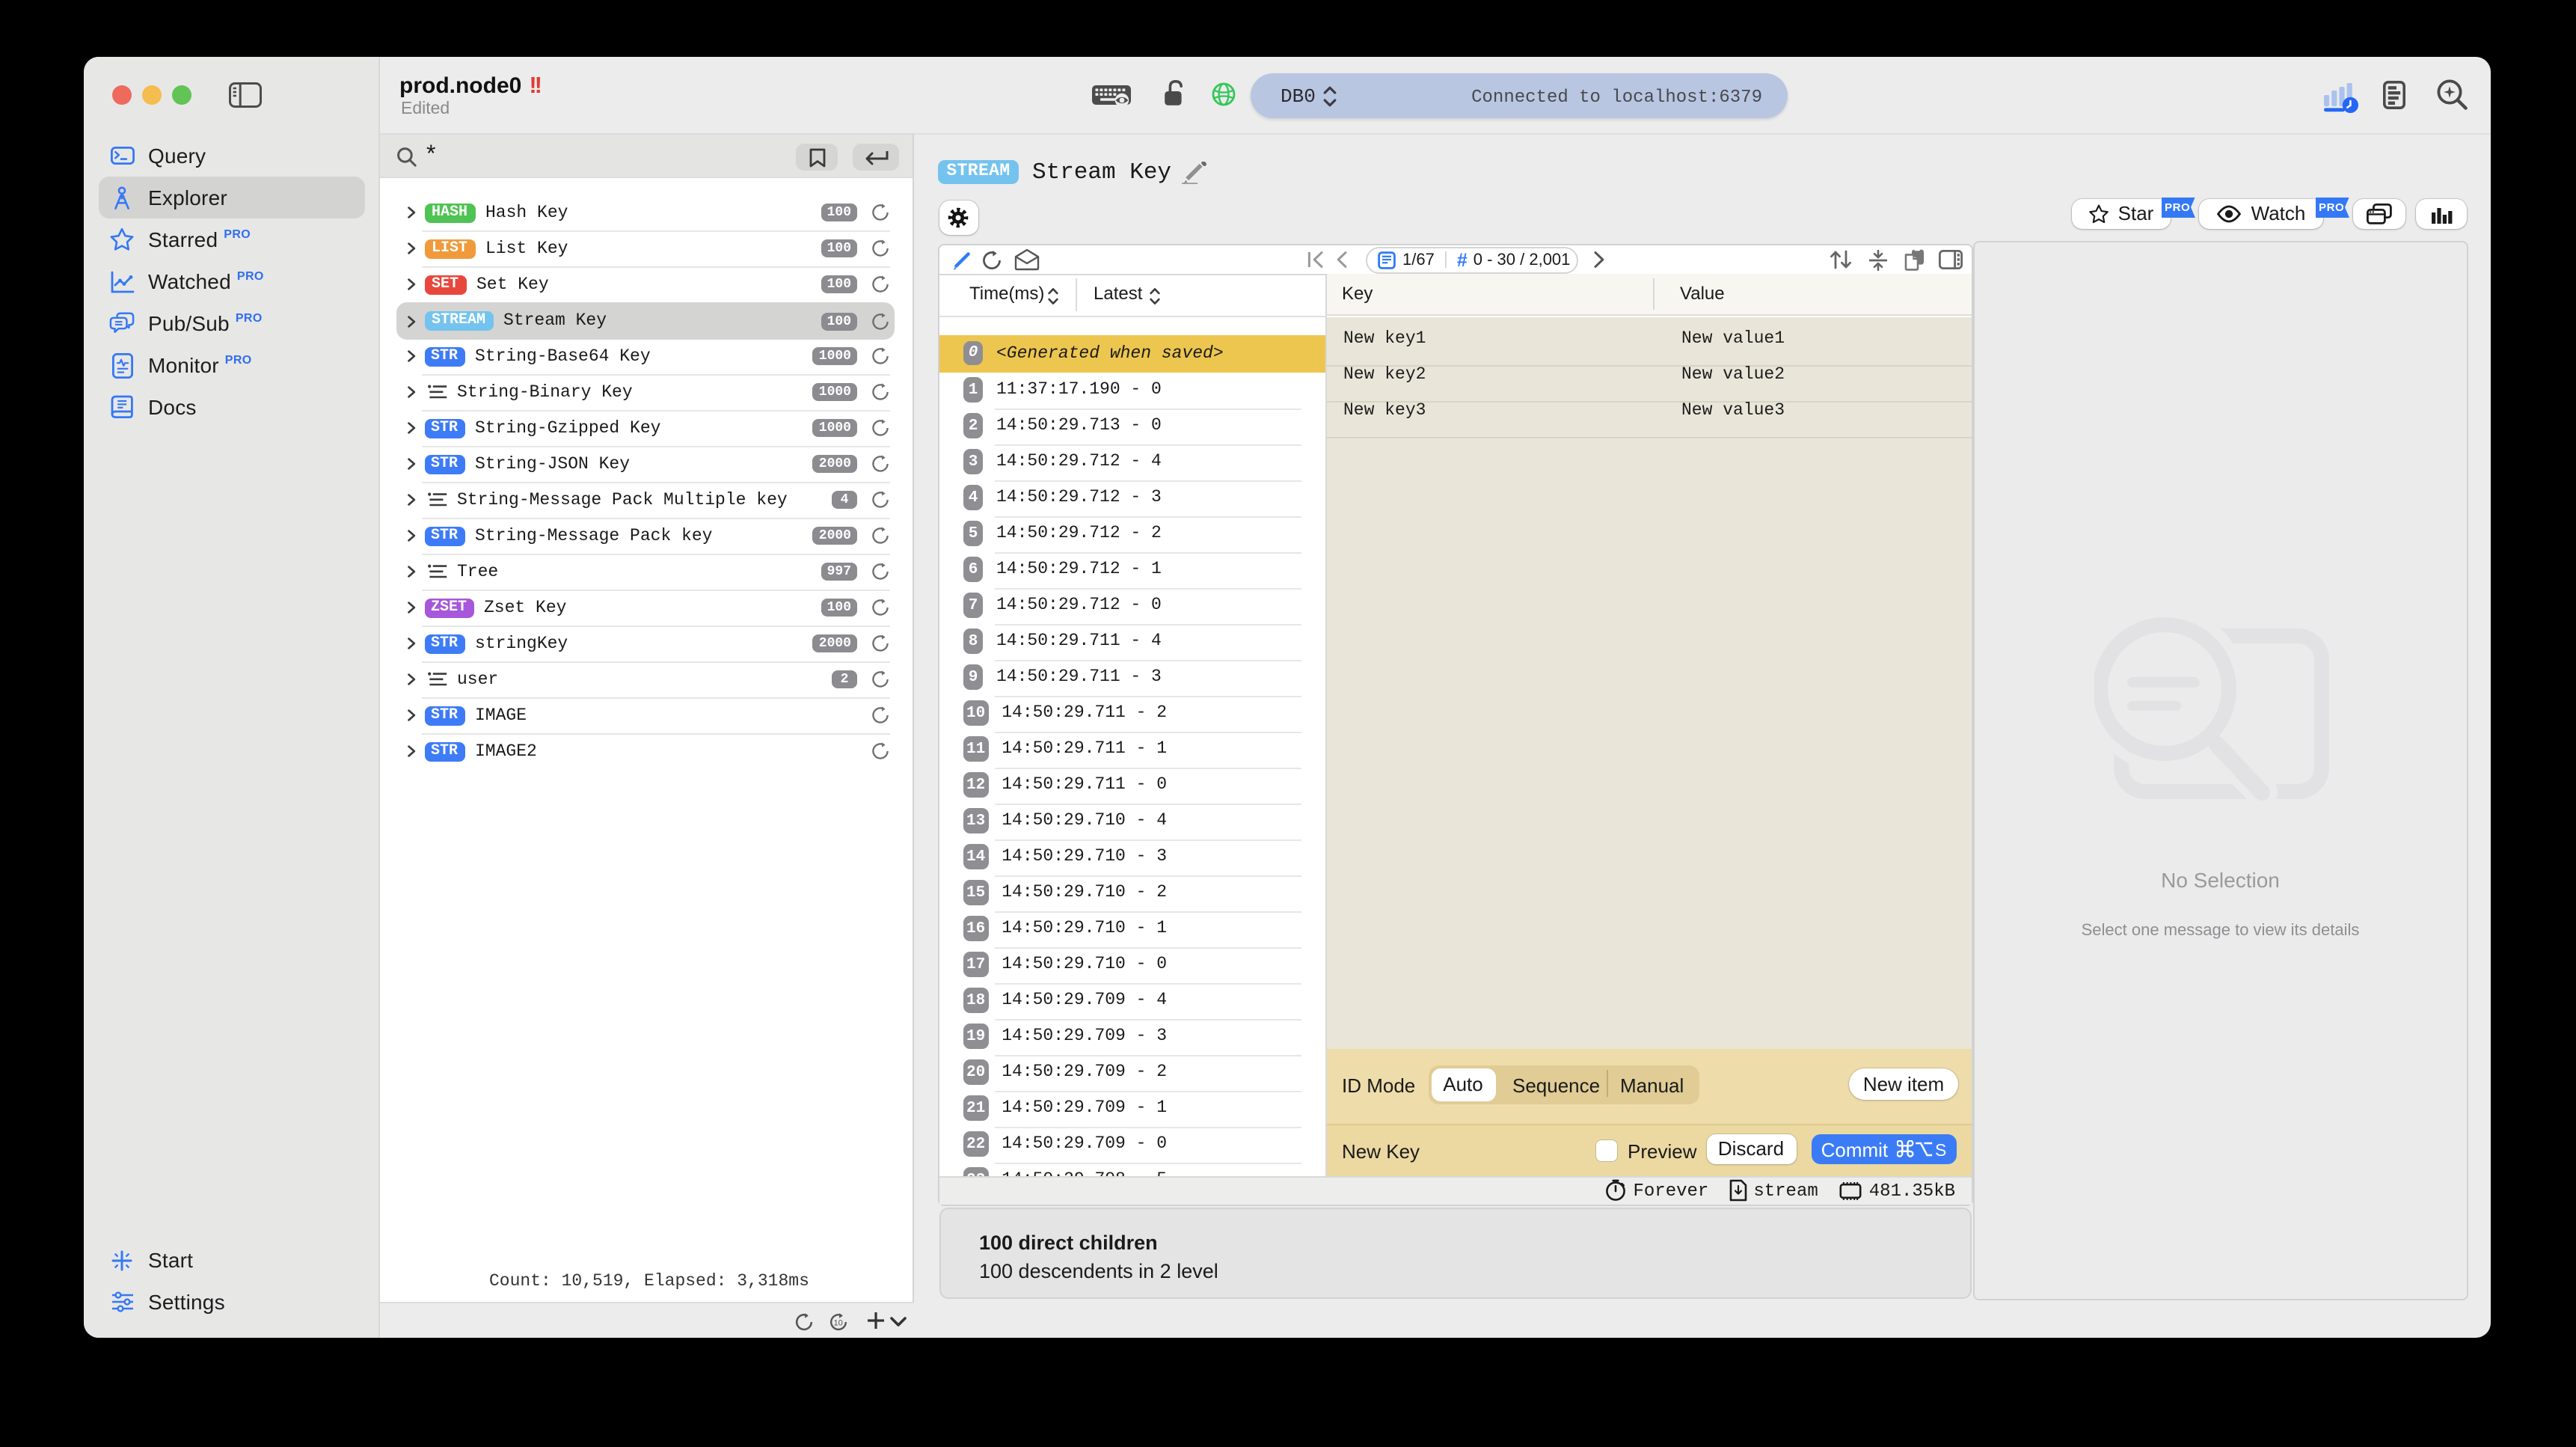  I want to click on svg-text: 10, so click(837, 1323).